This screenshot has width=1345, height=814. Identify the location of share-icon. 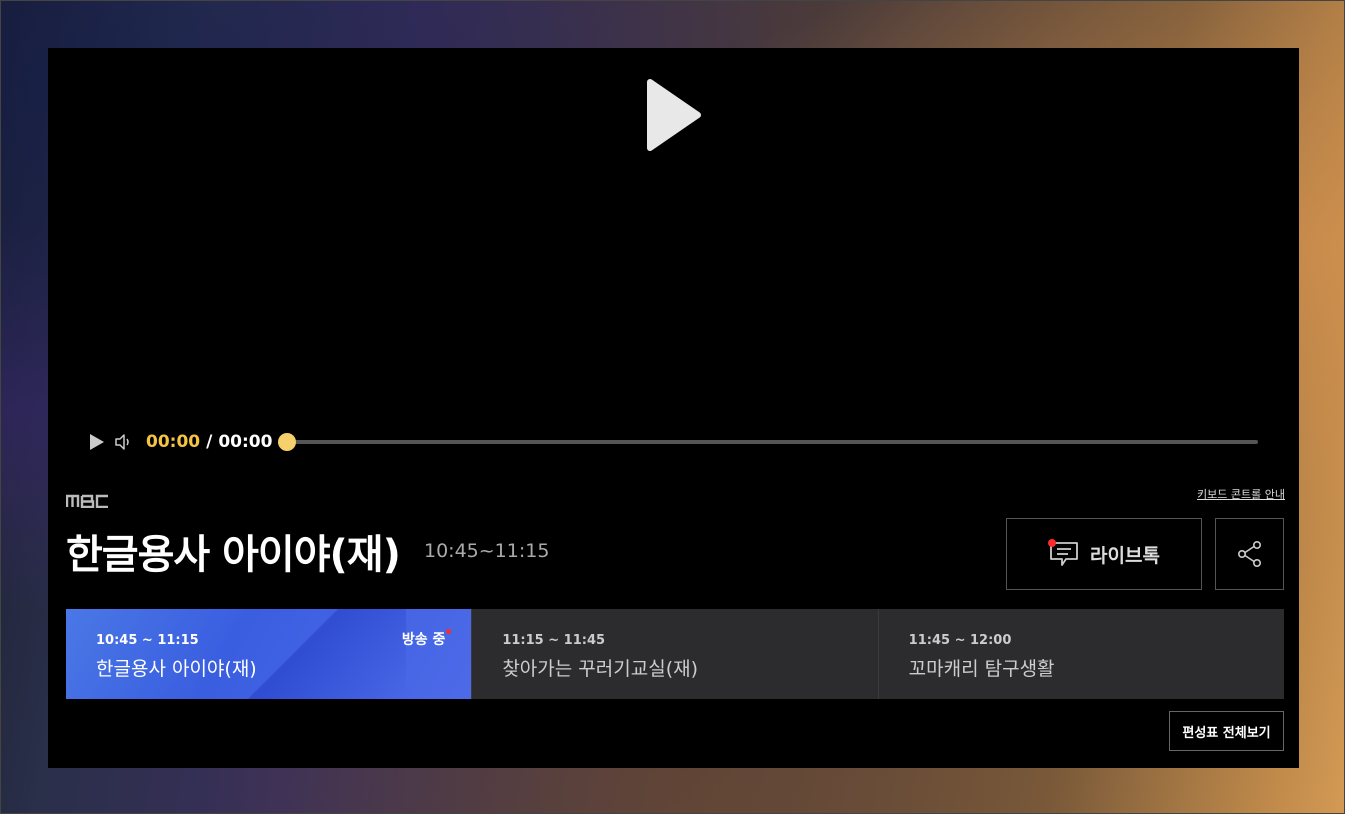
(1249, 553).